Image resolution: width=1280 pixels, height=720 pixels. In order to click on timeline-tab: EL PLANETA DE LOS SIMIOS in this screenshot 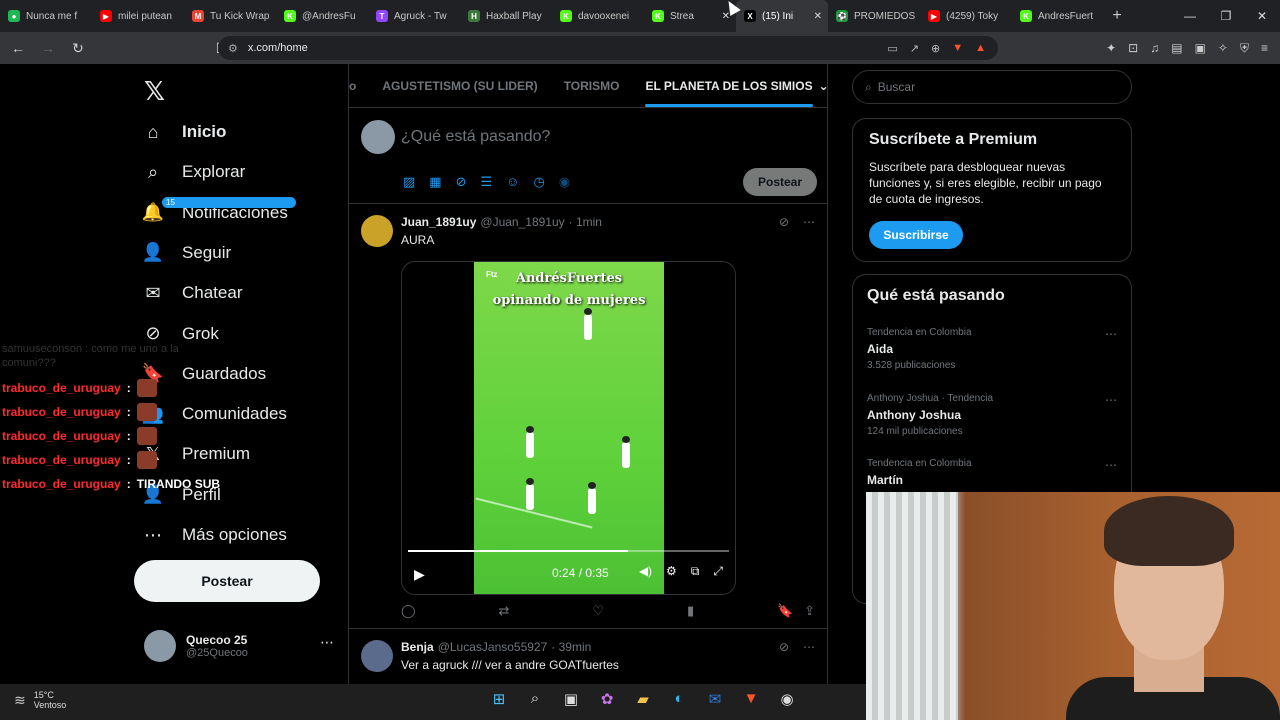, I will do `click(729, 93)`.